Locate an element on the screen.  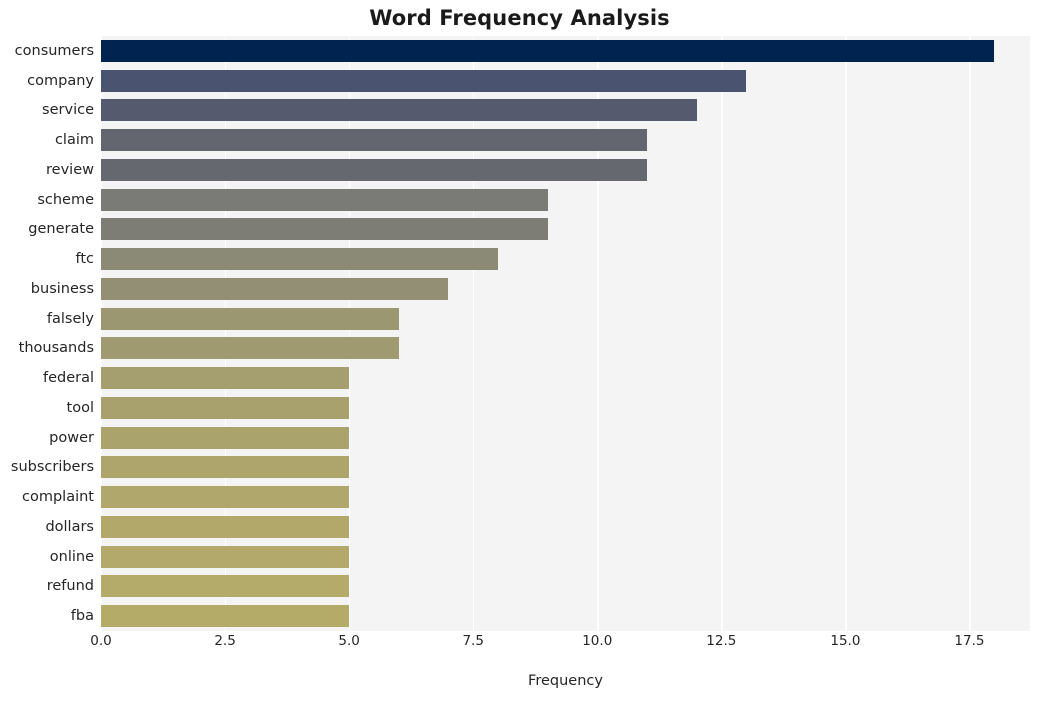
chart-title: Word Frequency Analysis is located at coordinates (519, 18).